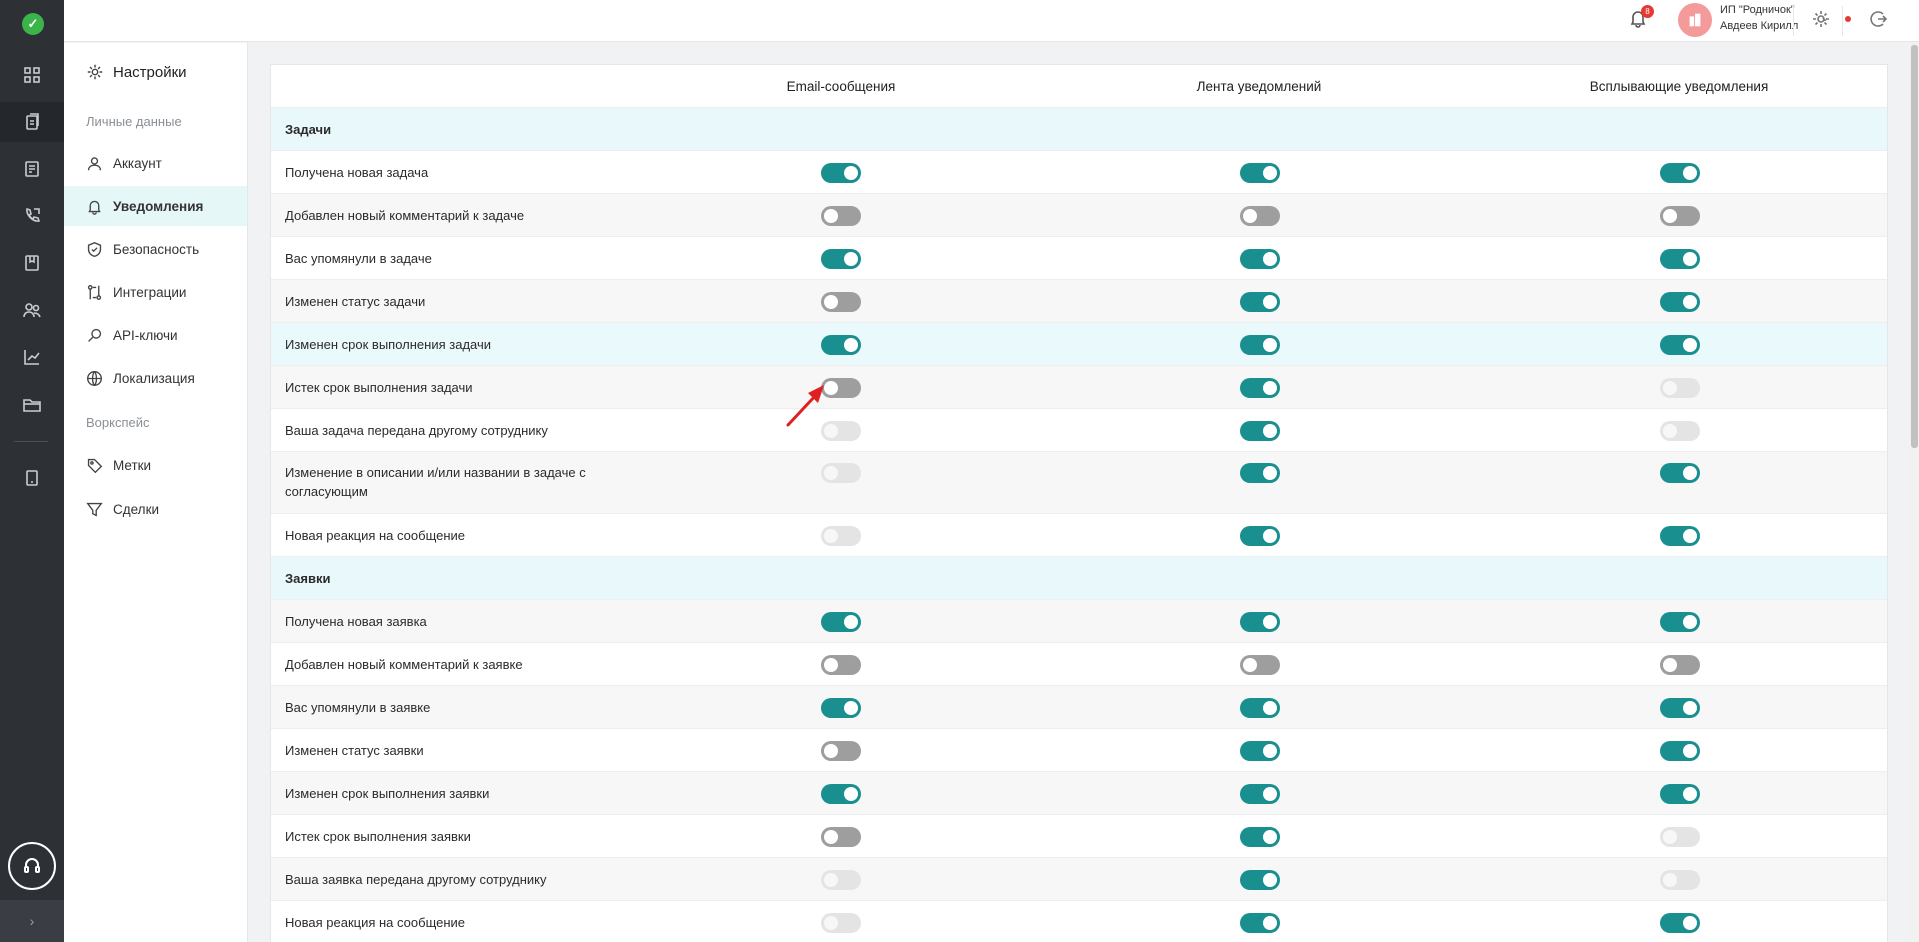  What do you see at coordinates (32, 122) in the screenshot?
I see `documents-icon` at bounding box center [32, 122].